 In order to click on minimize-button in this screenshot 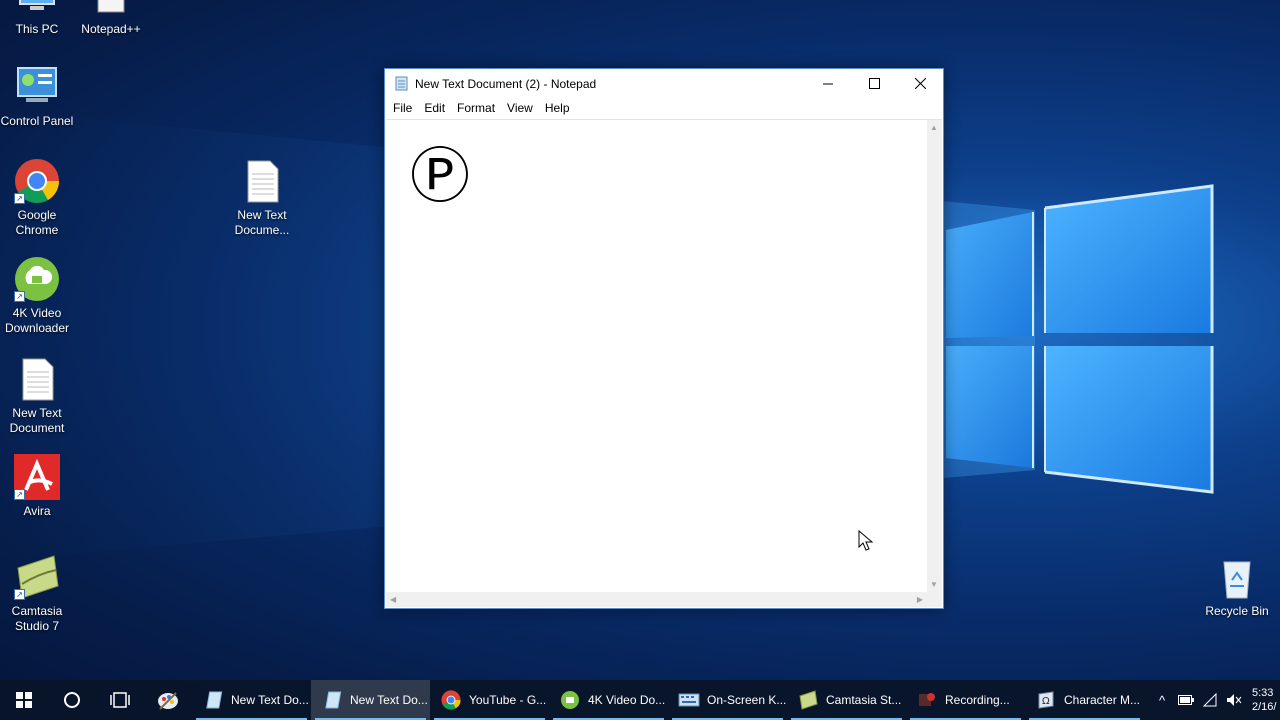, I will do `click(828, 83)`.